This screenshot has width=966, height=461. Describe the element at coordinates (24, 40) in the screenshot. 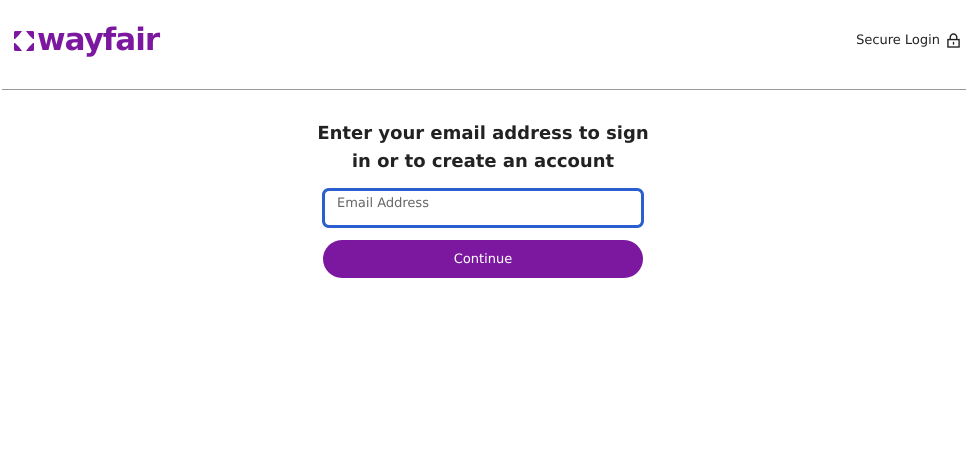

I see `pinwheel-icon` at that location.